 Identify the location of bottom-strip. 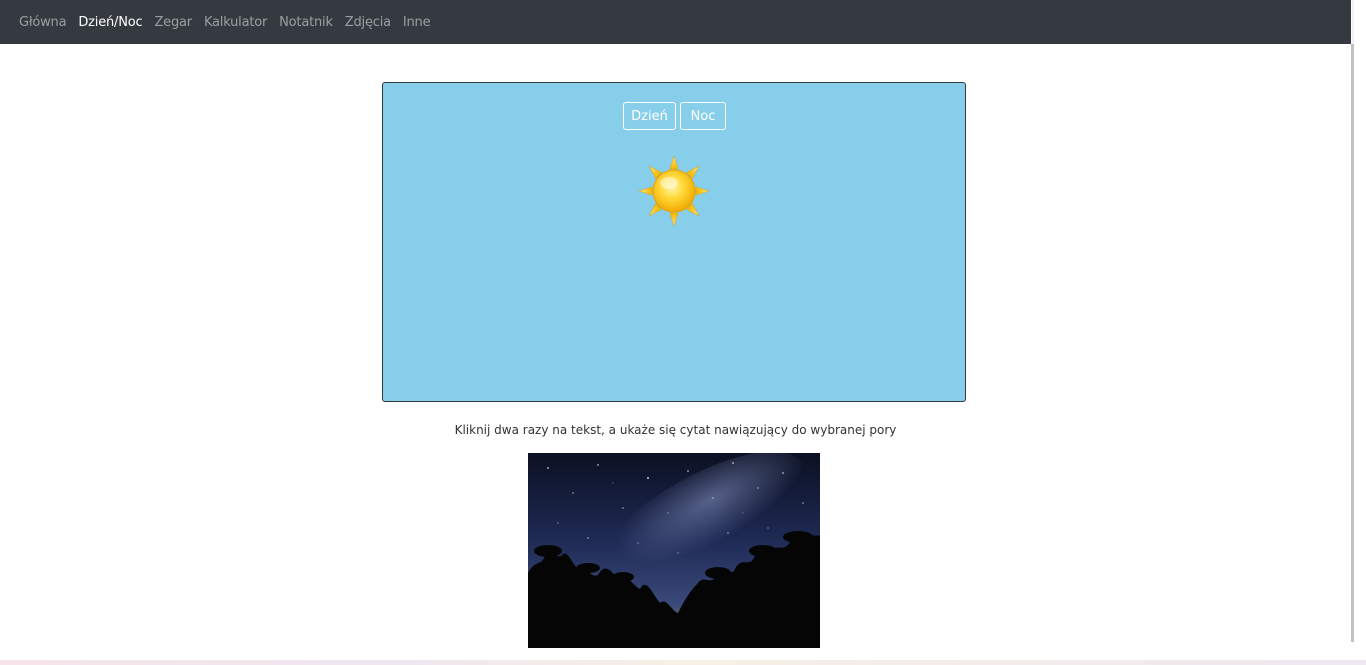
(683, 662).